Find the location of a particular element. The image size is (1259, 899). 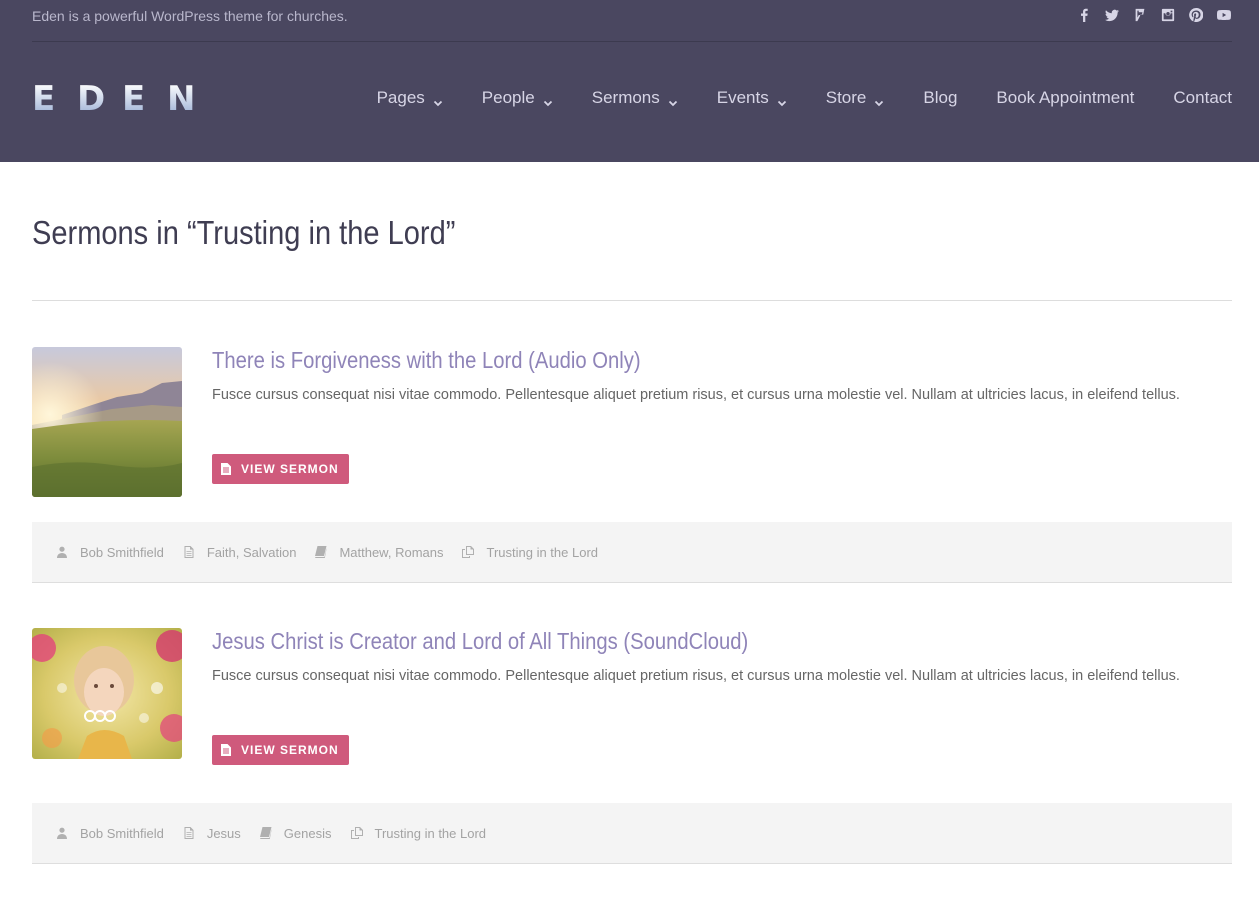

meta-topics: Jesus is located at coordinates (212, 833).